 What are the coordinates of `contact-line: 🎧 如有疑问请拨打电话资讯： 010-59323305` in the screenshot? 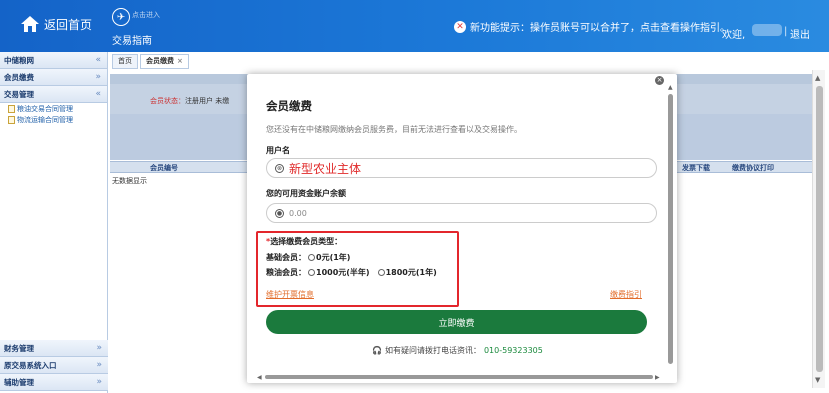 It's located at (457, 350).